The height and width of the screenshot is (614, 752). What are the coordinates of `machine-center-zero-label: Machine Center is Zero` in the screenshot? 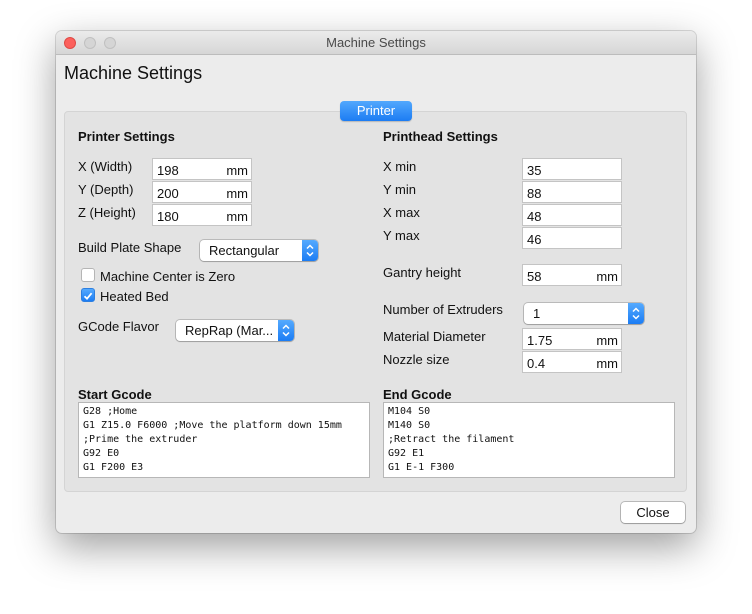 It's located at (168, 276).